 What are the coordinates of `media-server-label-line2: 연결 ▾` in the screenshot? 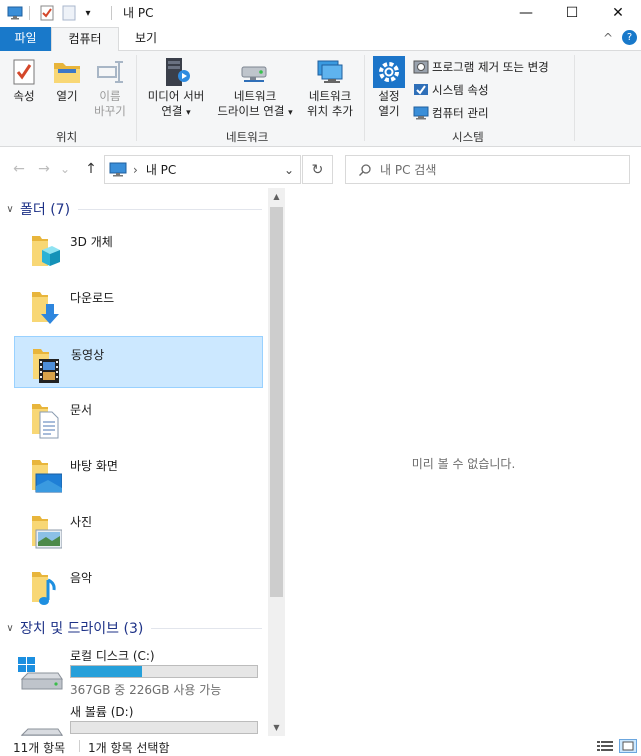 It's located at (176, 111).